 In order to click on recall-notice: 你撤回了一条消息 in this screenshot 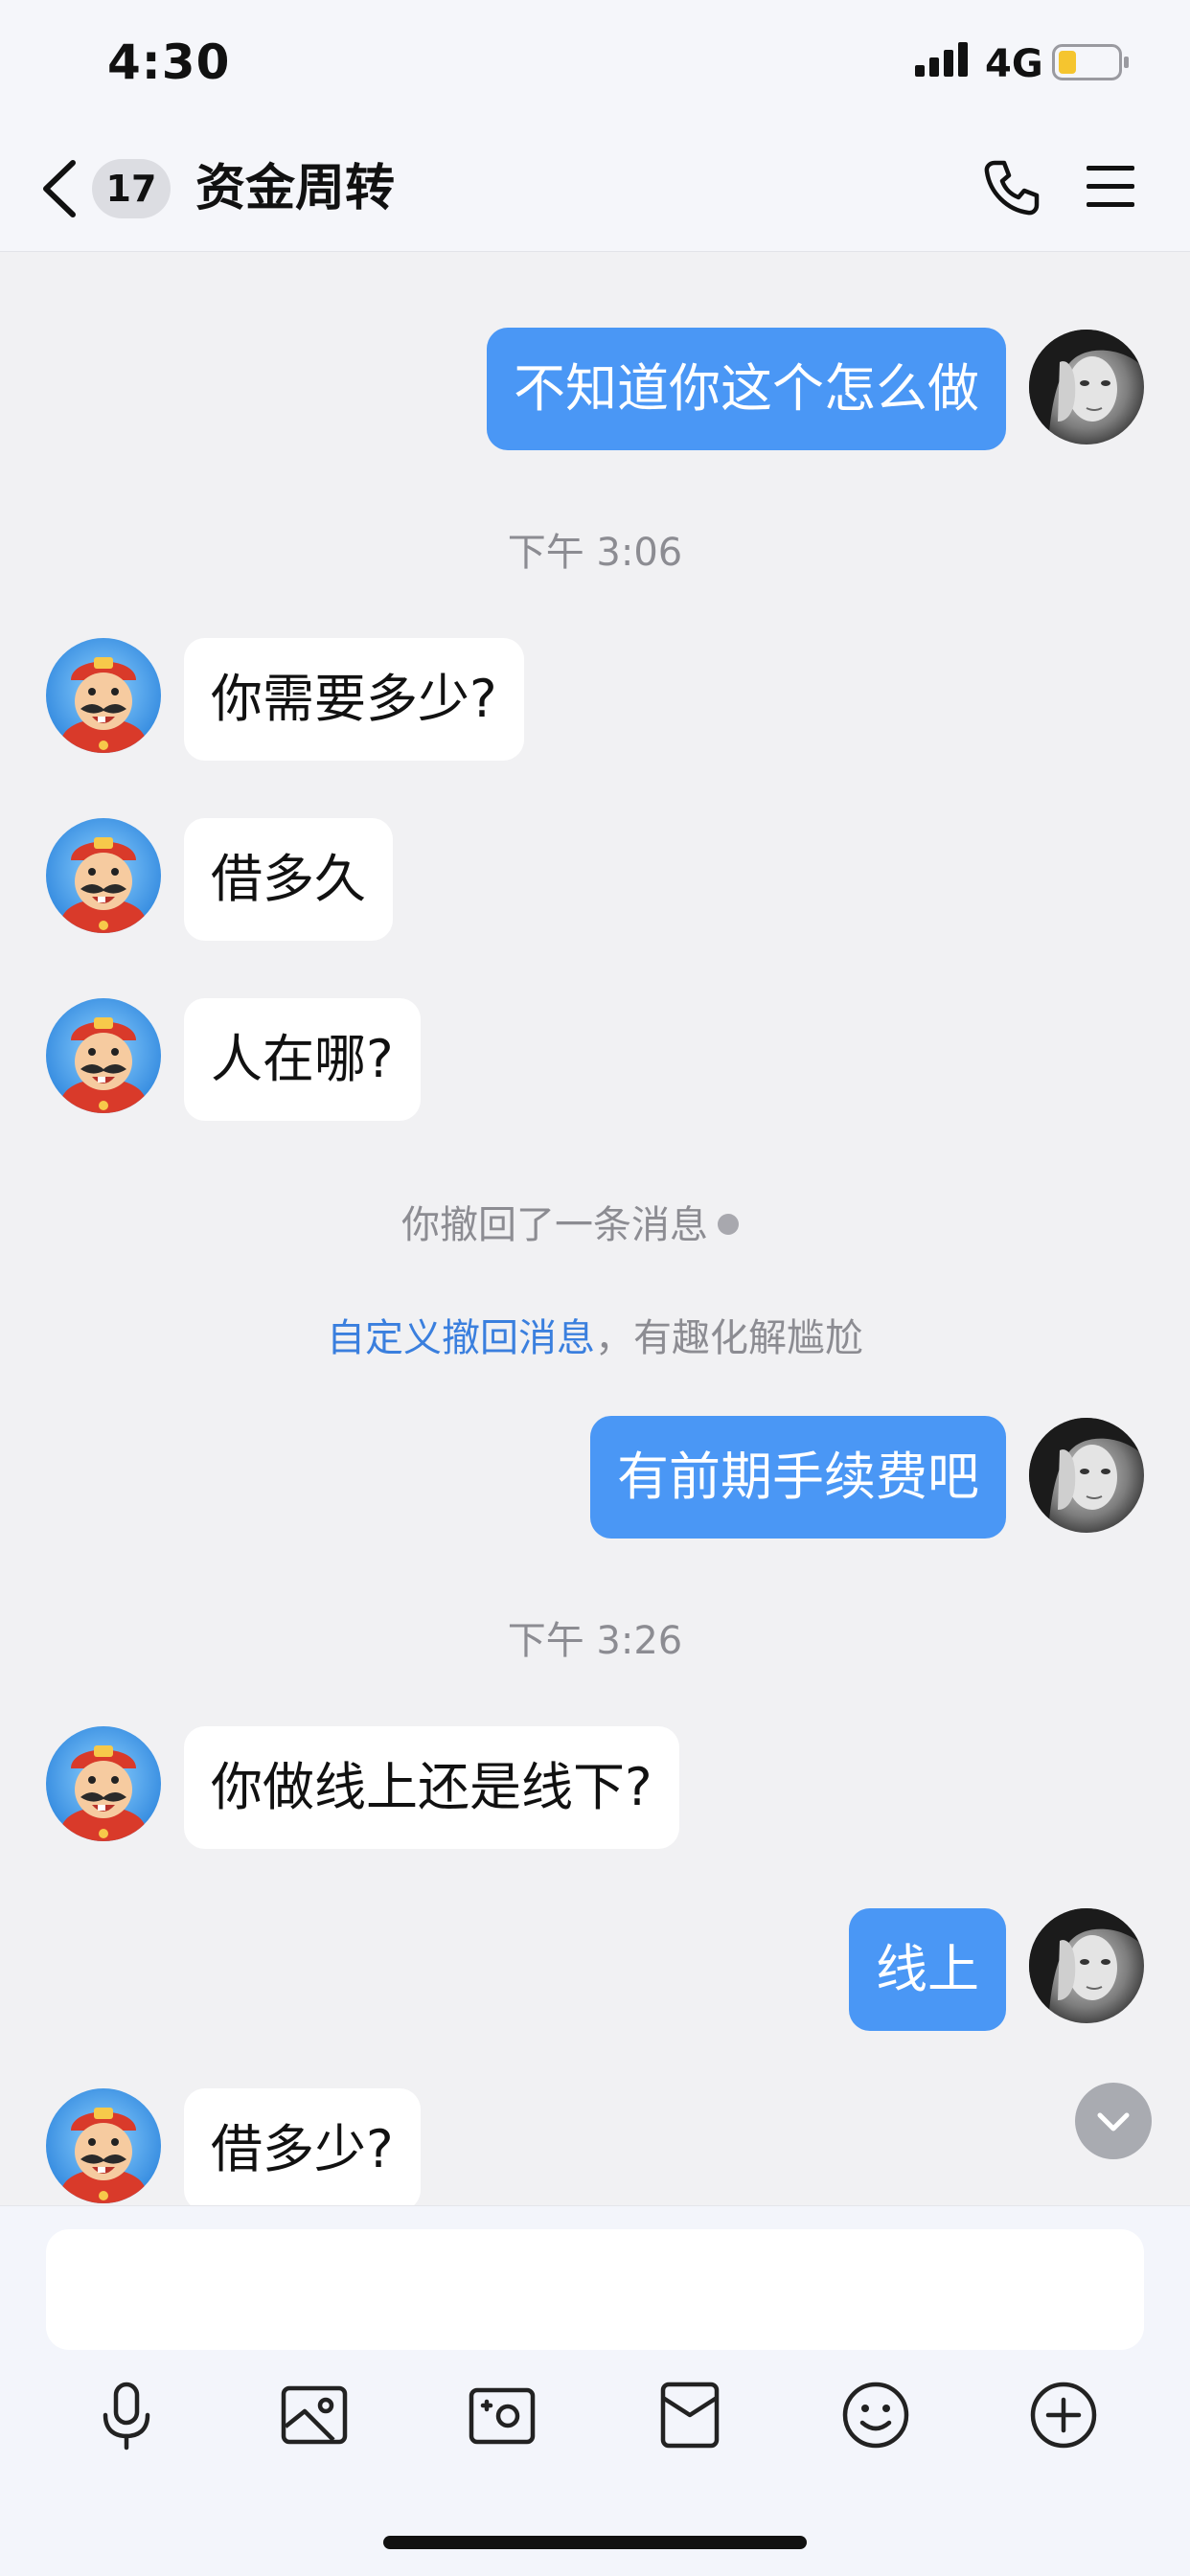, I will do `click(570, 1221)`.